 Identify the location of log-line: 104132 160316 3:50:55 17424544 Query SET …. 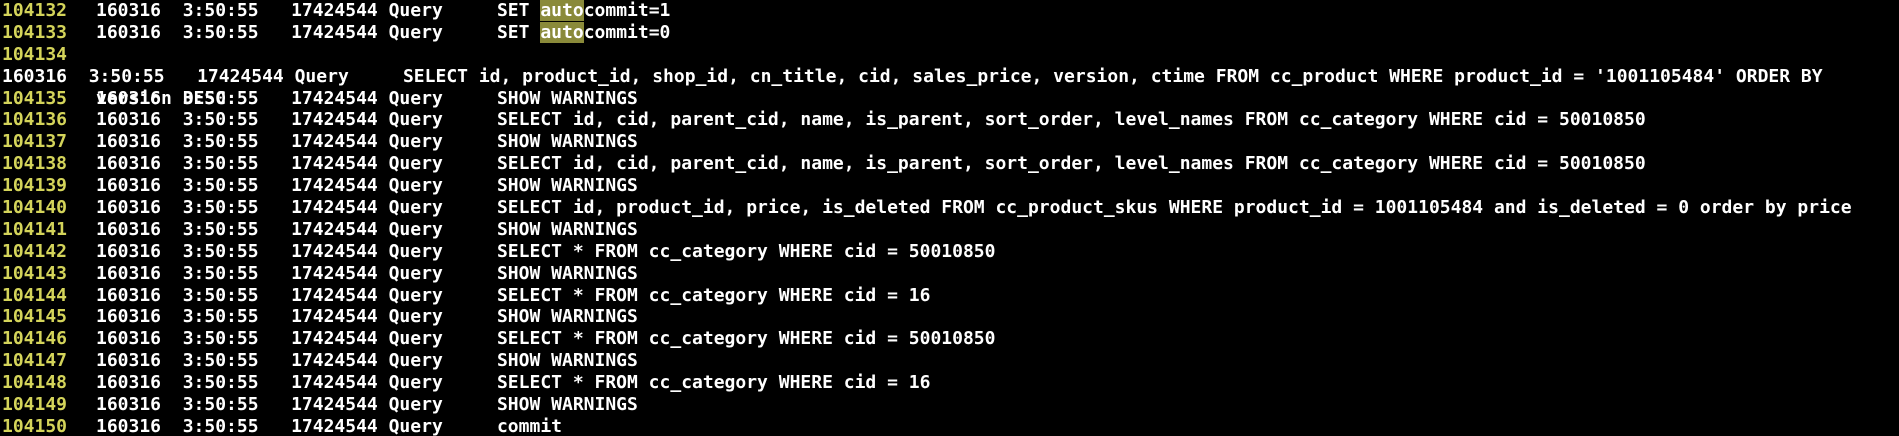
(950, 11).